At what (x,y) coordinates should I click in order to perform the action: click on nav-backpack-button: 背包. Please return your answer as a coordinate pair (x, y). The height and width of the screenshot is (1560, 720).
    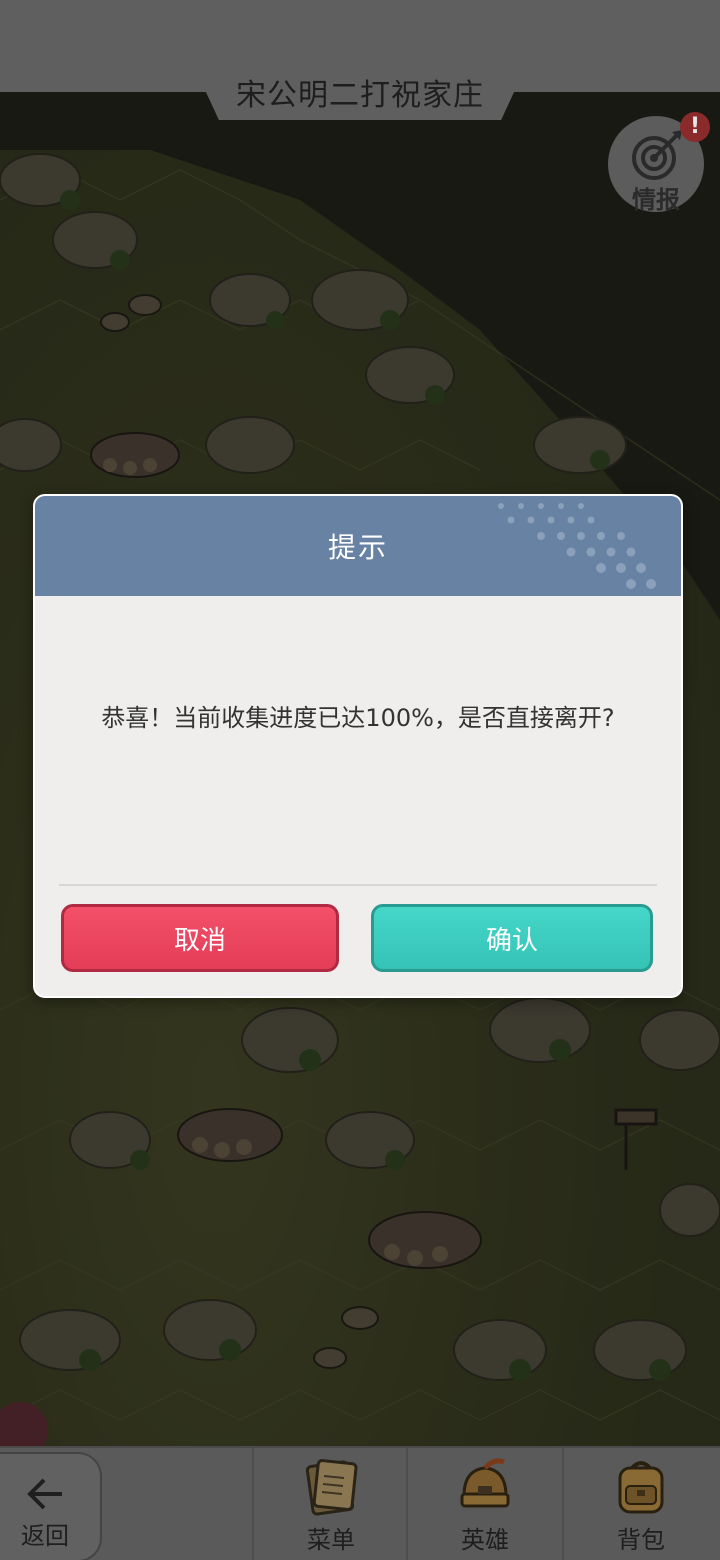
    Looking at the image, I should click on (641, 1504).